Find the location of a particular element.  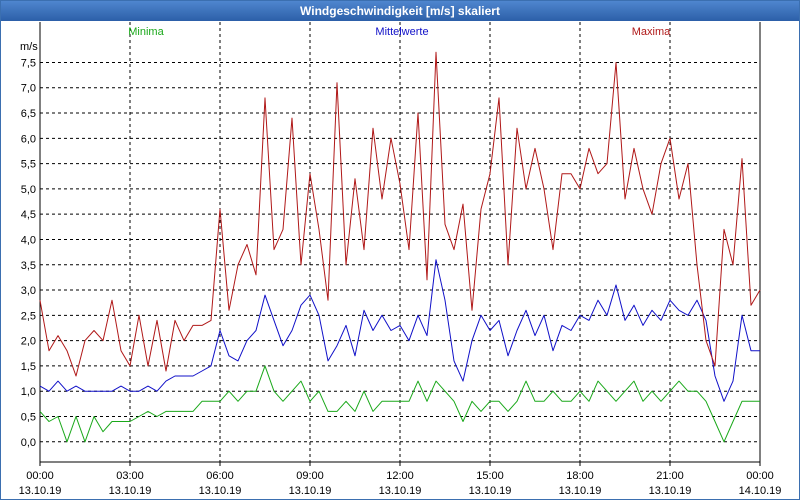

legend: Minima Mittelwerte Maxima is located at coordinates (399, 32).